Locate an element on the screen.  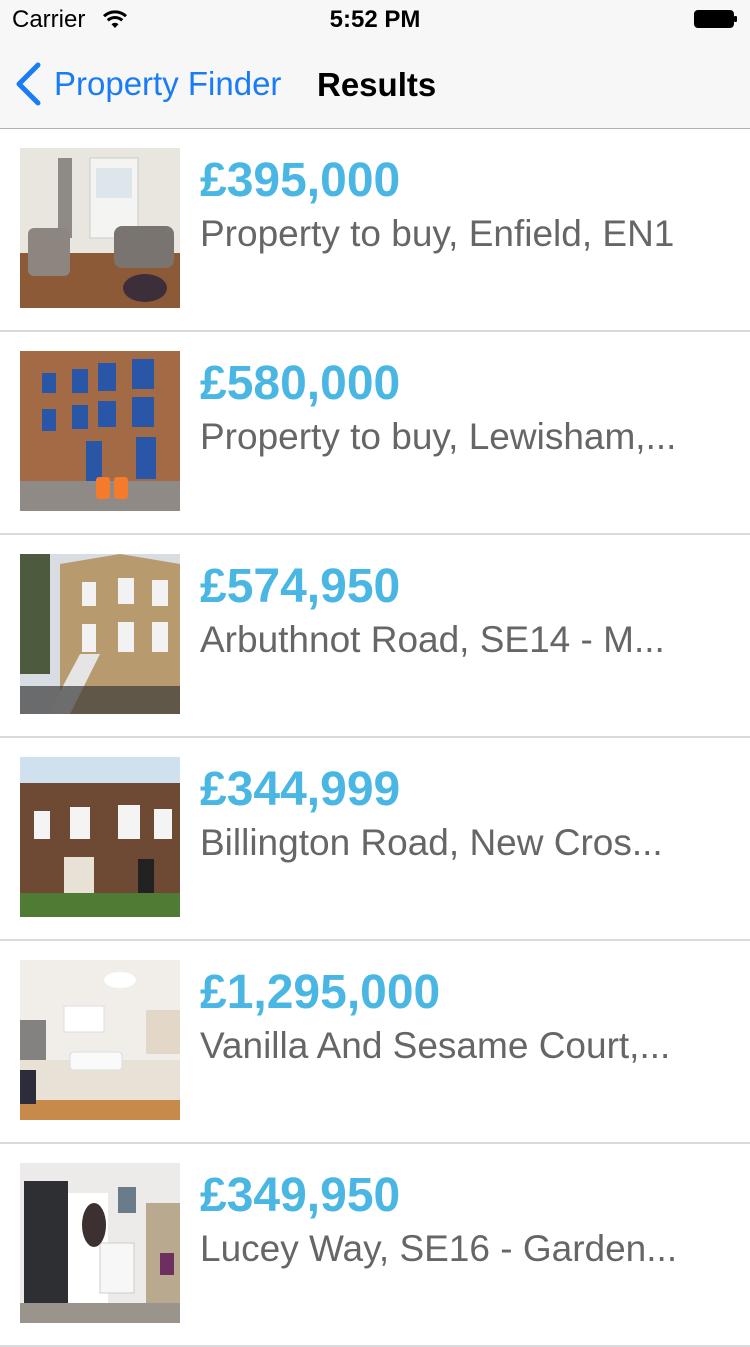
result-title: Property to buy, Enfield, EN1 is located at coordinates (437, 233).